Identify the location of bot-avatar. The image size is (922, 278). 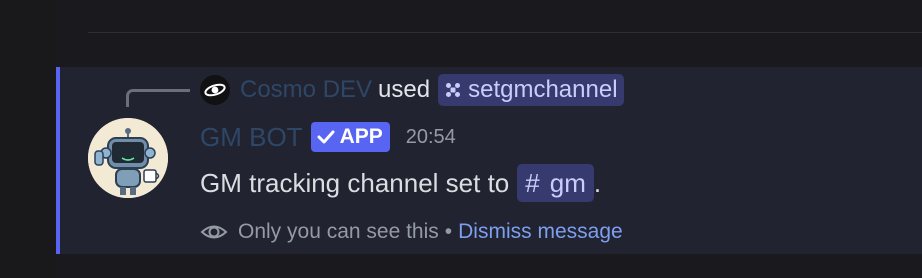
(128, 158).